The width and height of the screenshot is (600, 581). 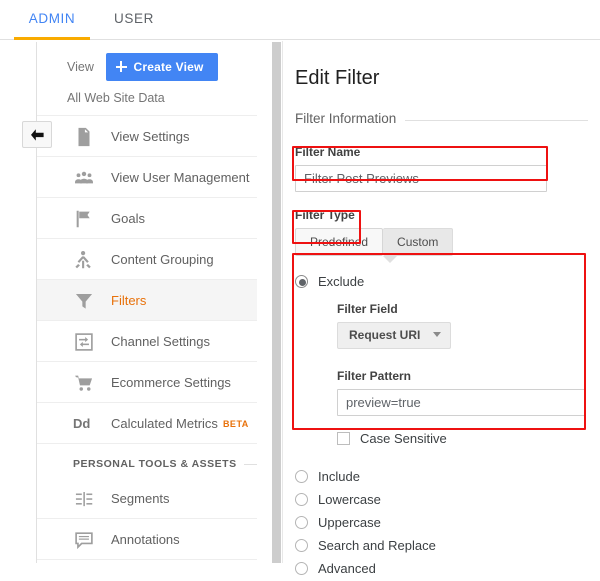 I want to click on filter-type-predefined-button: Predefined, so click(x=339, y=242).